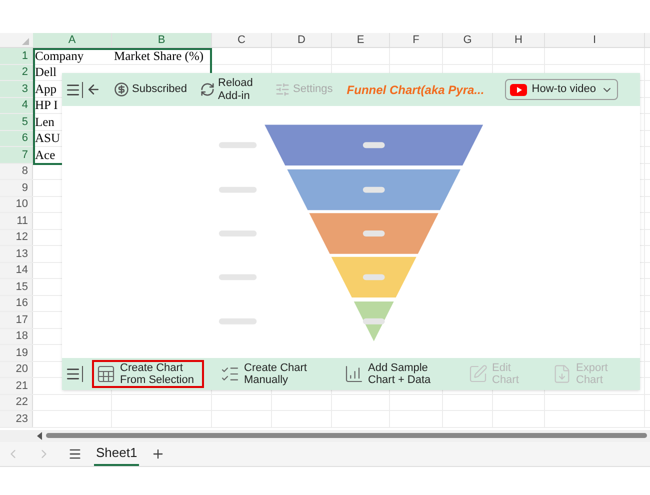  I want to click on row-header: 22, so click(16, 402).